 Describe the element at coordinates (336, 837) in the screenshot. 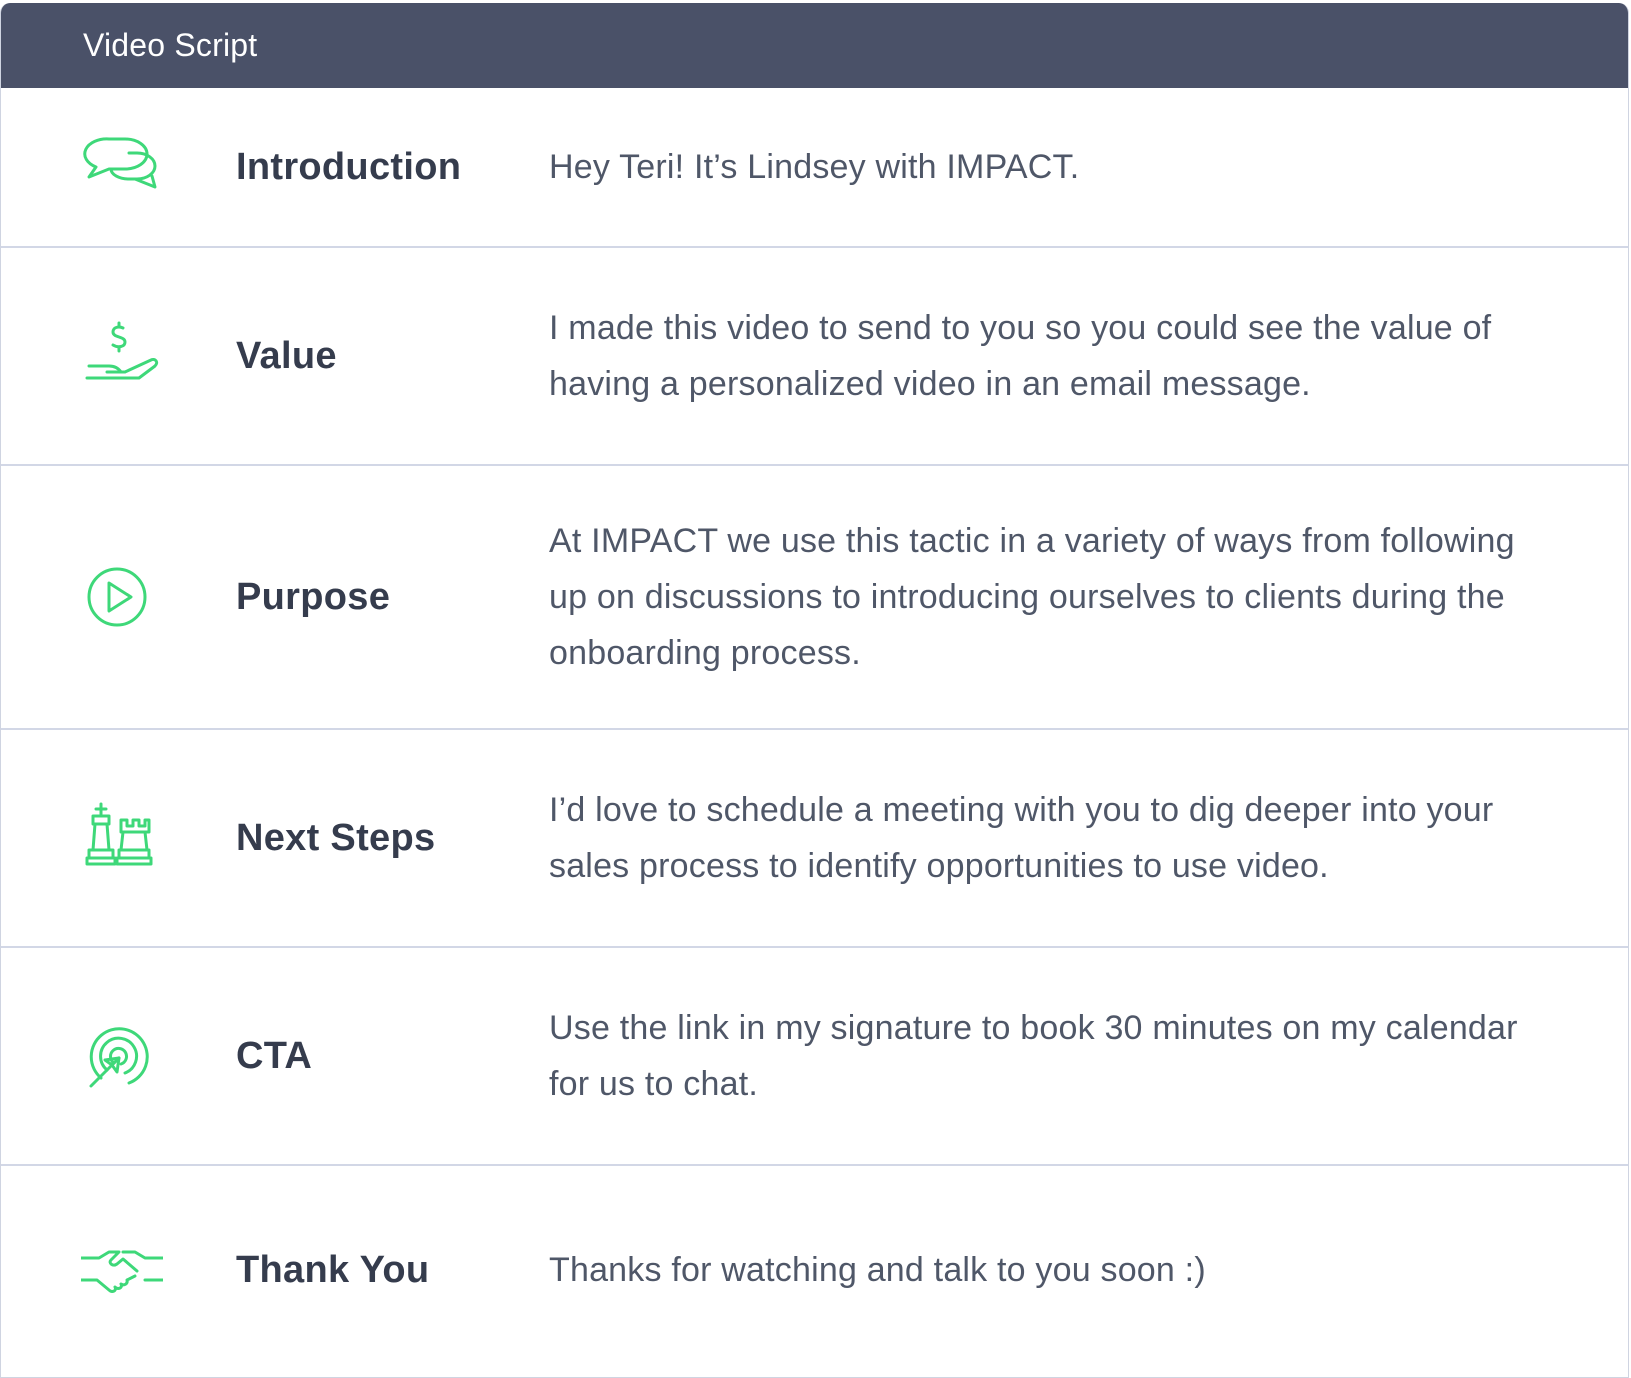

I see `row-label: Next Steps` at that location.